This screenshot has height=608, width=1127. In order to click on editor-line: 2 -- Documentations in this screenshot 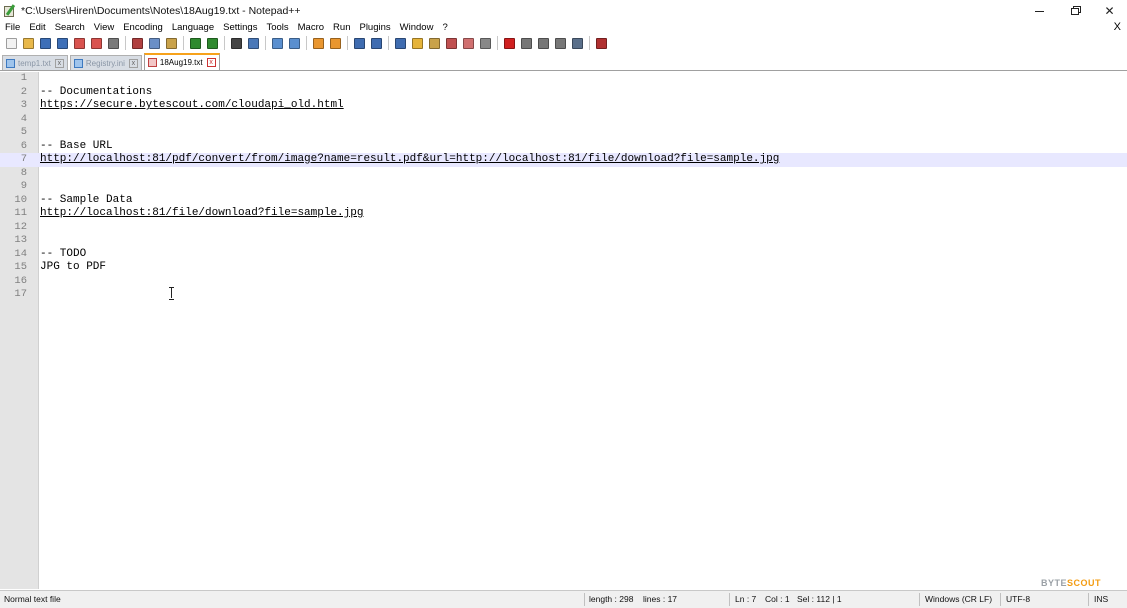, I will do `click(563, 93)`.